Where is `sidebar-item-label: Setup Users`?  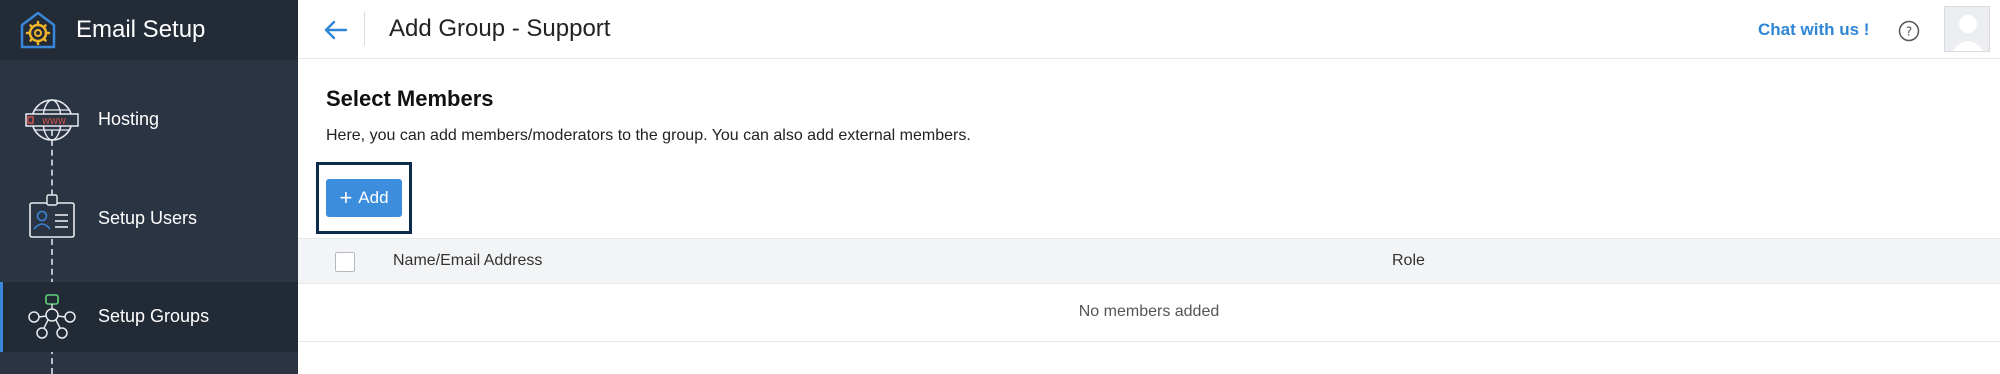
sidebar-item-label: Setup Users is located at coordinates (148, 218).